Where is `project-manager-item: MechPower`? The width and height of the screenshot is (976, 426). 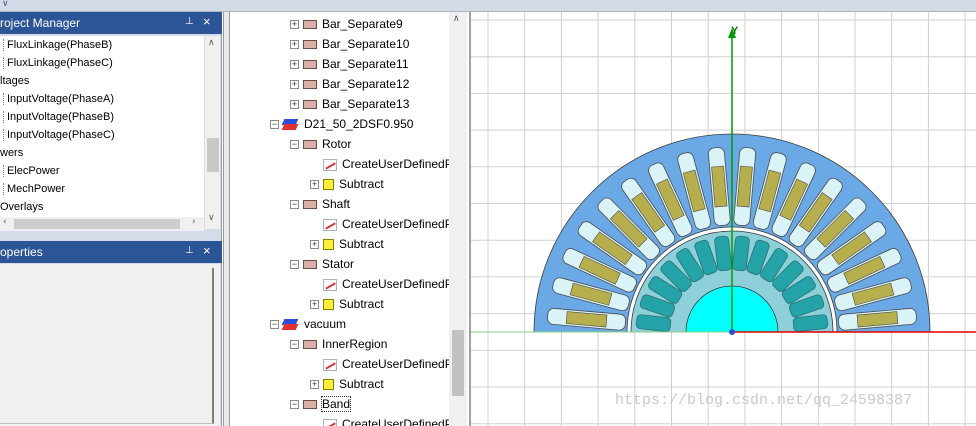
project-manager-item: MechPower is located at coordinates (32, 189).